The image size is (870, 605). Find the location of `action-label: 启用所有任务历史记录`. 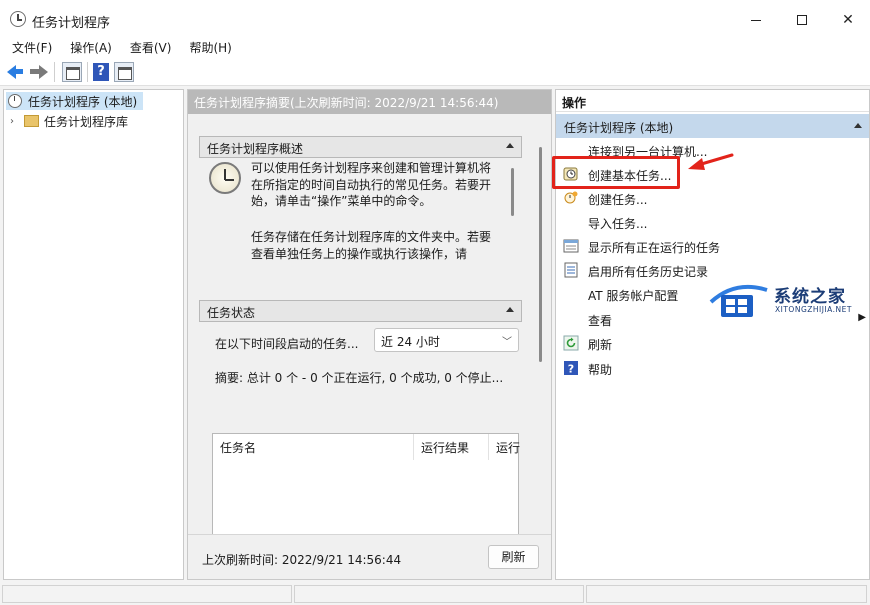

action-label: 启用所有任务历史记录 is located at coordinates (648, 272).